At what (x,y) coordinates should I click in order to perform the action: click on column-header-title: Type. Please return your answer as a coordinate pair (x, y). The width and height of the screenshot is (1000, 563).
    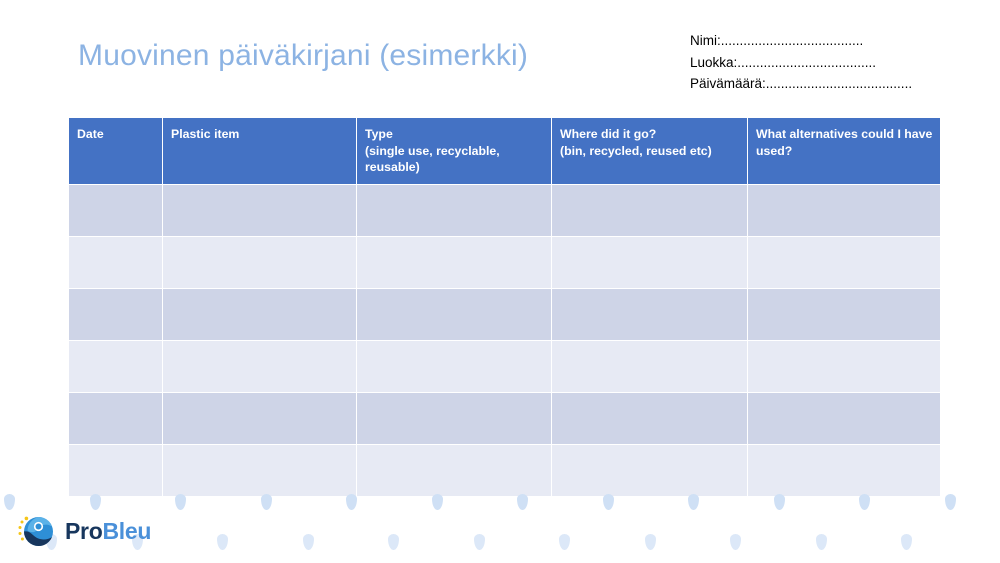
    Looking at the image, I should click on (379, 134).